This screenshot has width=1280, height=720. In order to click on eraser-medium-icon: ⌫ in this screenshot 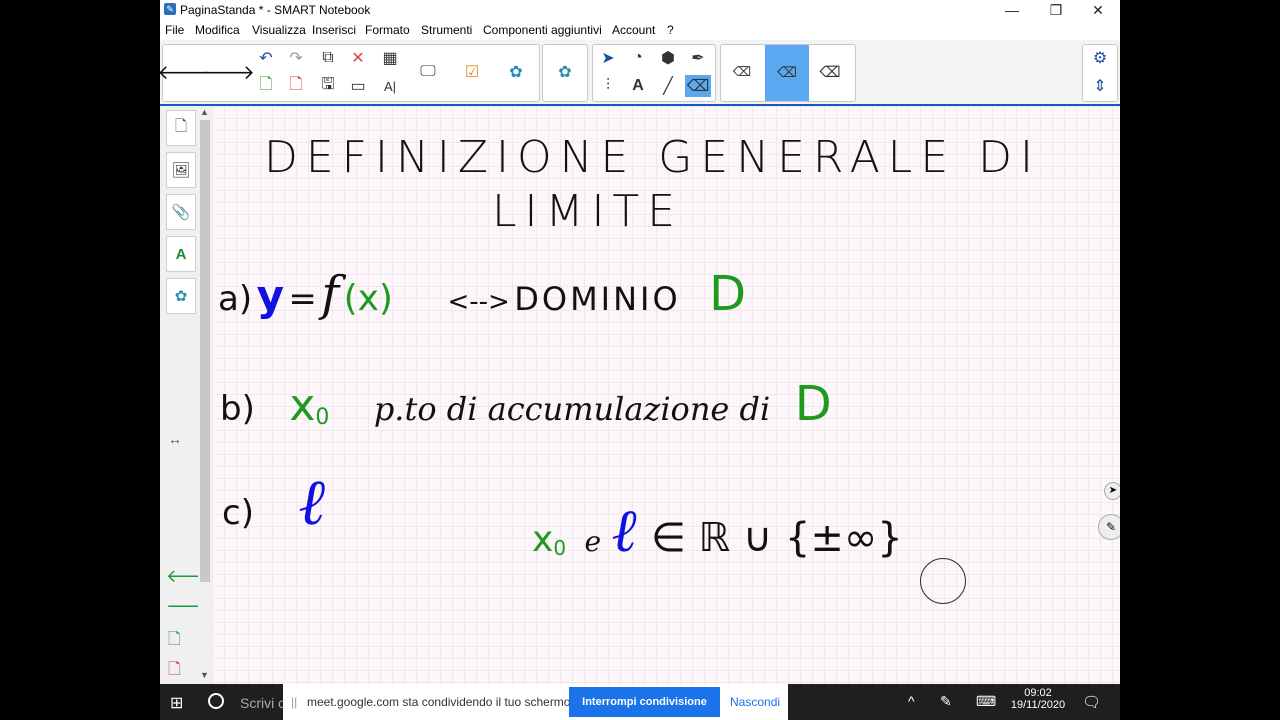, I will do `click(787, 71)`.